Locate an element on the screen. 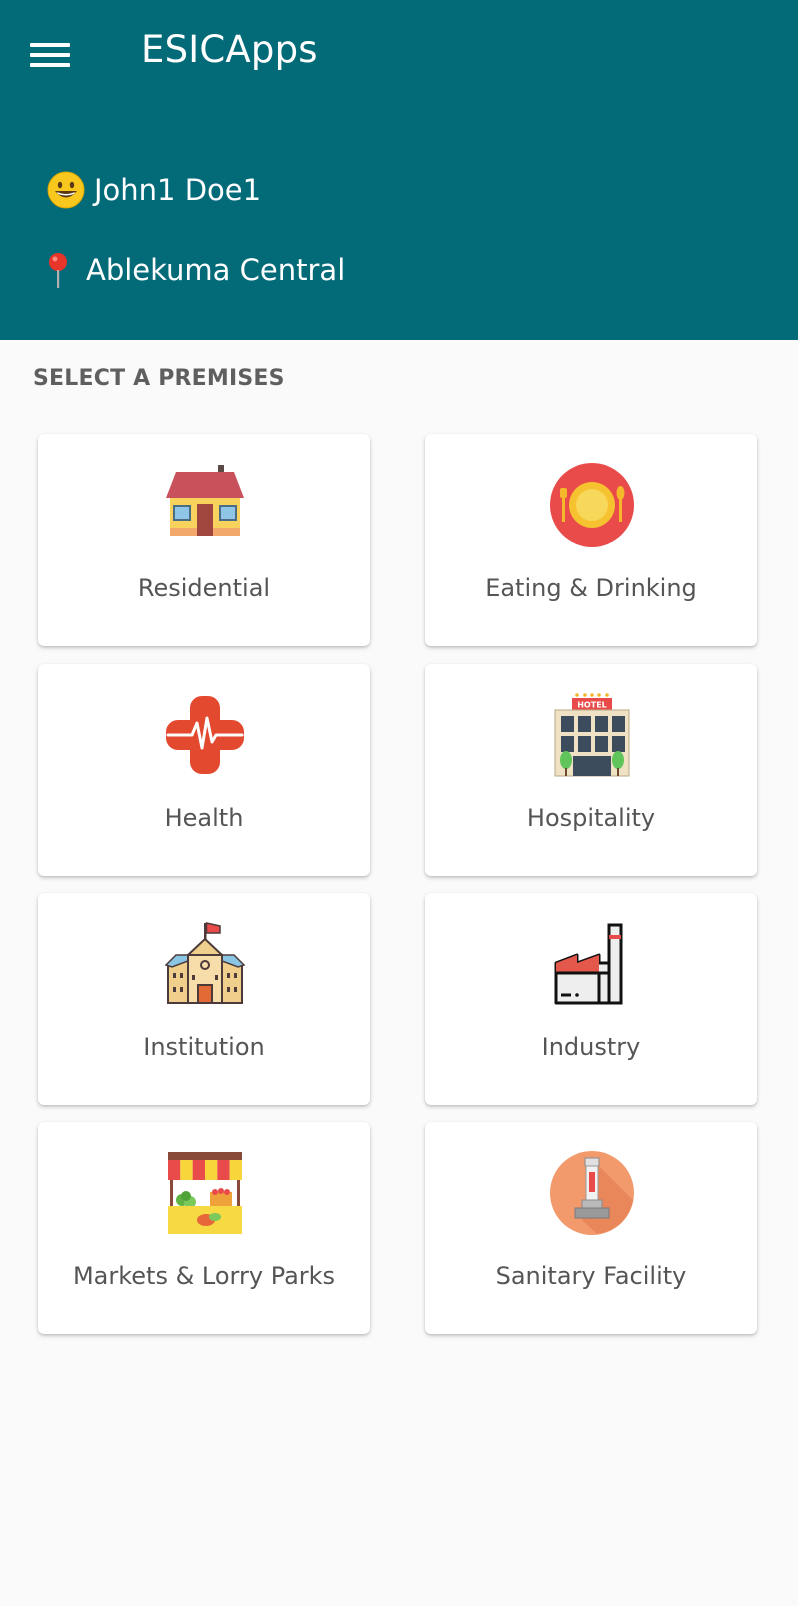 This screenshot has height=1606, width=798. premises-card-eating-drinking: Eating & Drinking is located at coordinates (591, 540).